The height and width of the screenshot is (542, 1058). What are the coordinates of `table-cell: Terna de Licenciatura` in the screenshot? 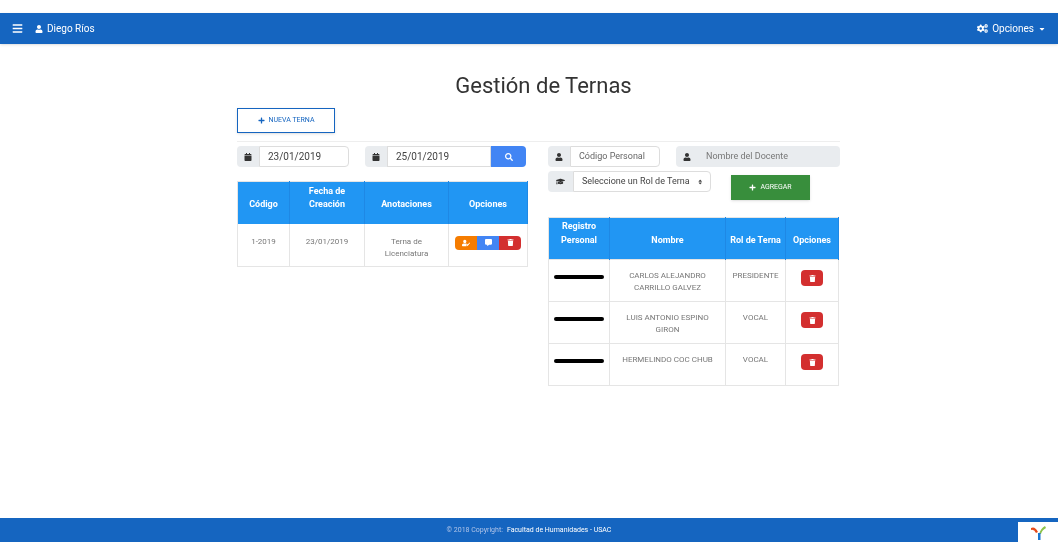 It's located at (406, 245).